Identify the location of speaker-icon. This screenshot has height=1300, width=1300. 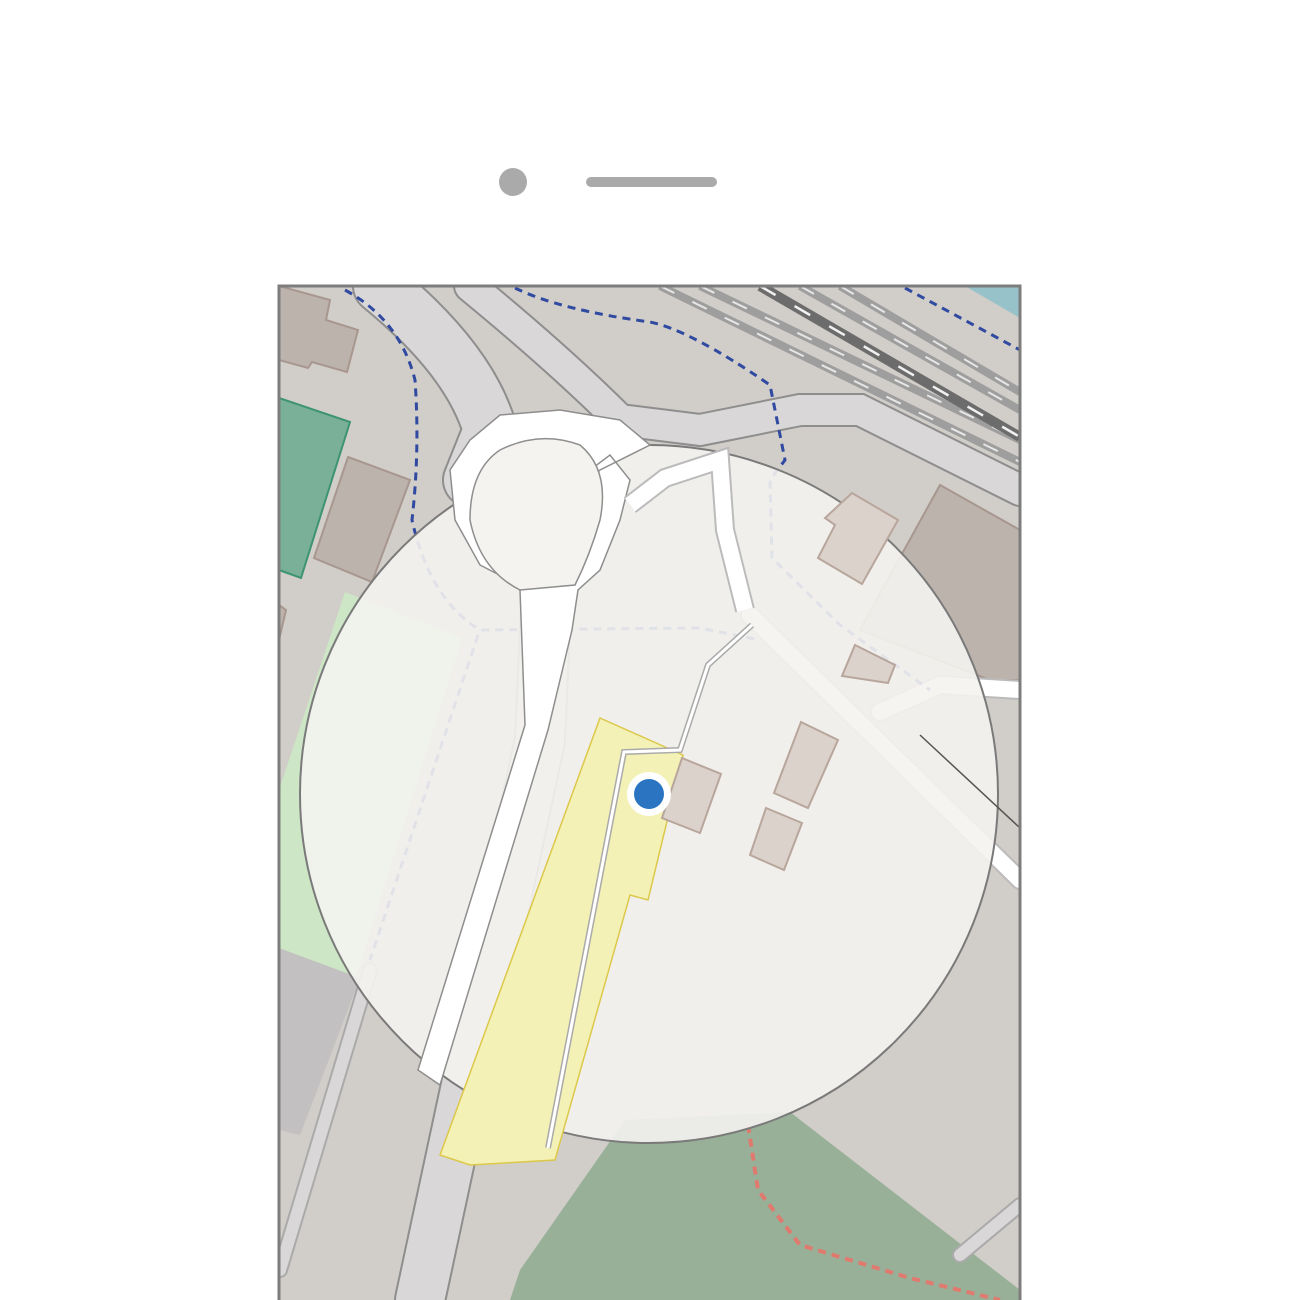
(651, 182).